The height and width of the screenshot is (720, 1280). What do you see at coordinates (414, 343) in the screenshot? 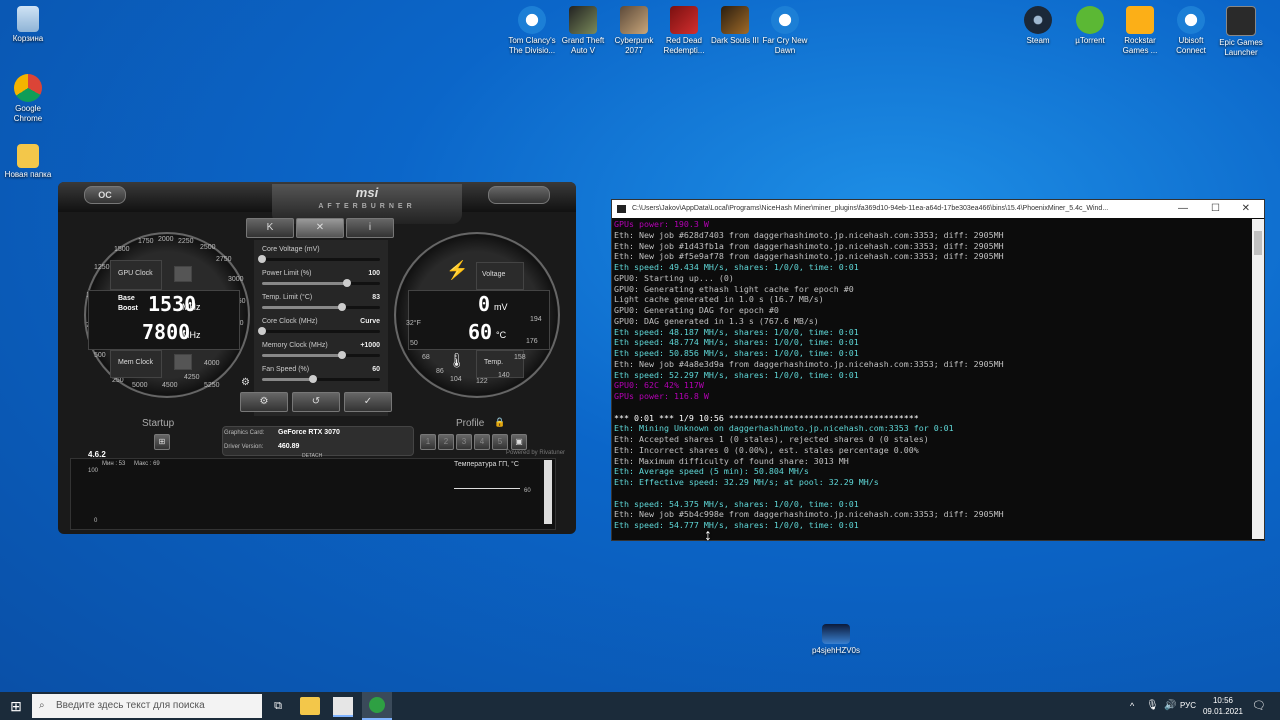
I see `gauge-tick-label: 50` at bounding box center [414, 343].